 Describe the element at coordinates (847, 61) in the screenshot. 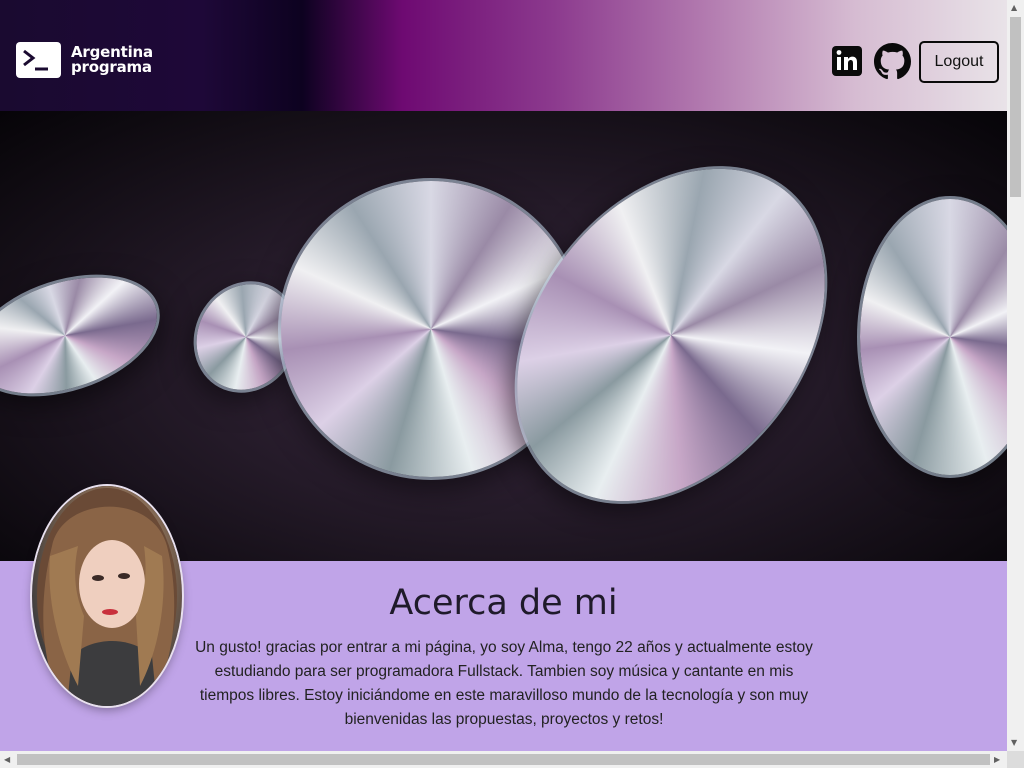

I see `linkedin-icon` at that location.